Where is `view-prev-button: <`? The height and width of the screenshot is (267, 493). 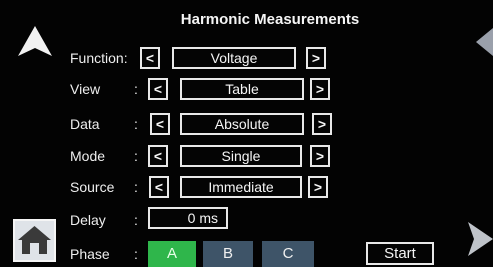 view-prev-button: < is located at coordinates (158, 89).